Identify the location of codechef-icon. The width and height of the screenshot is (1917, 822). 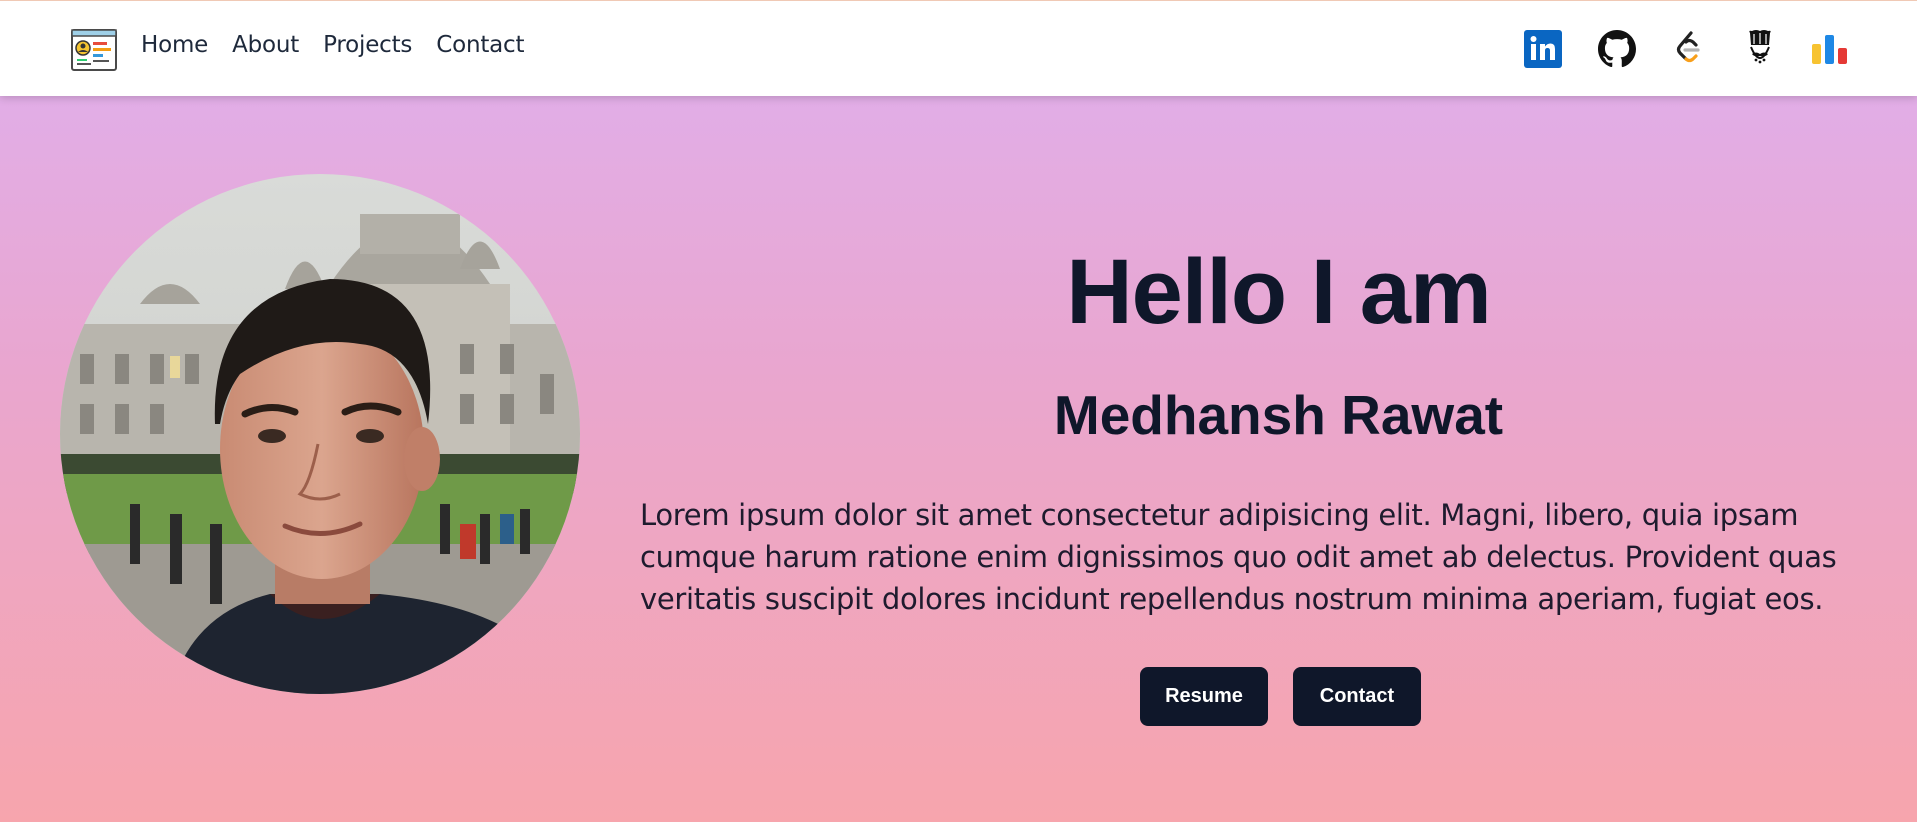
(1760, 49).